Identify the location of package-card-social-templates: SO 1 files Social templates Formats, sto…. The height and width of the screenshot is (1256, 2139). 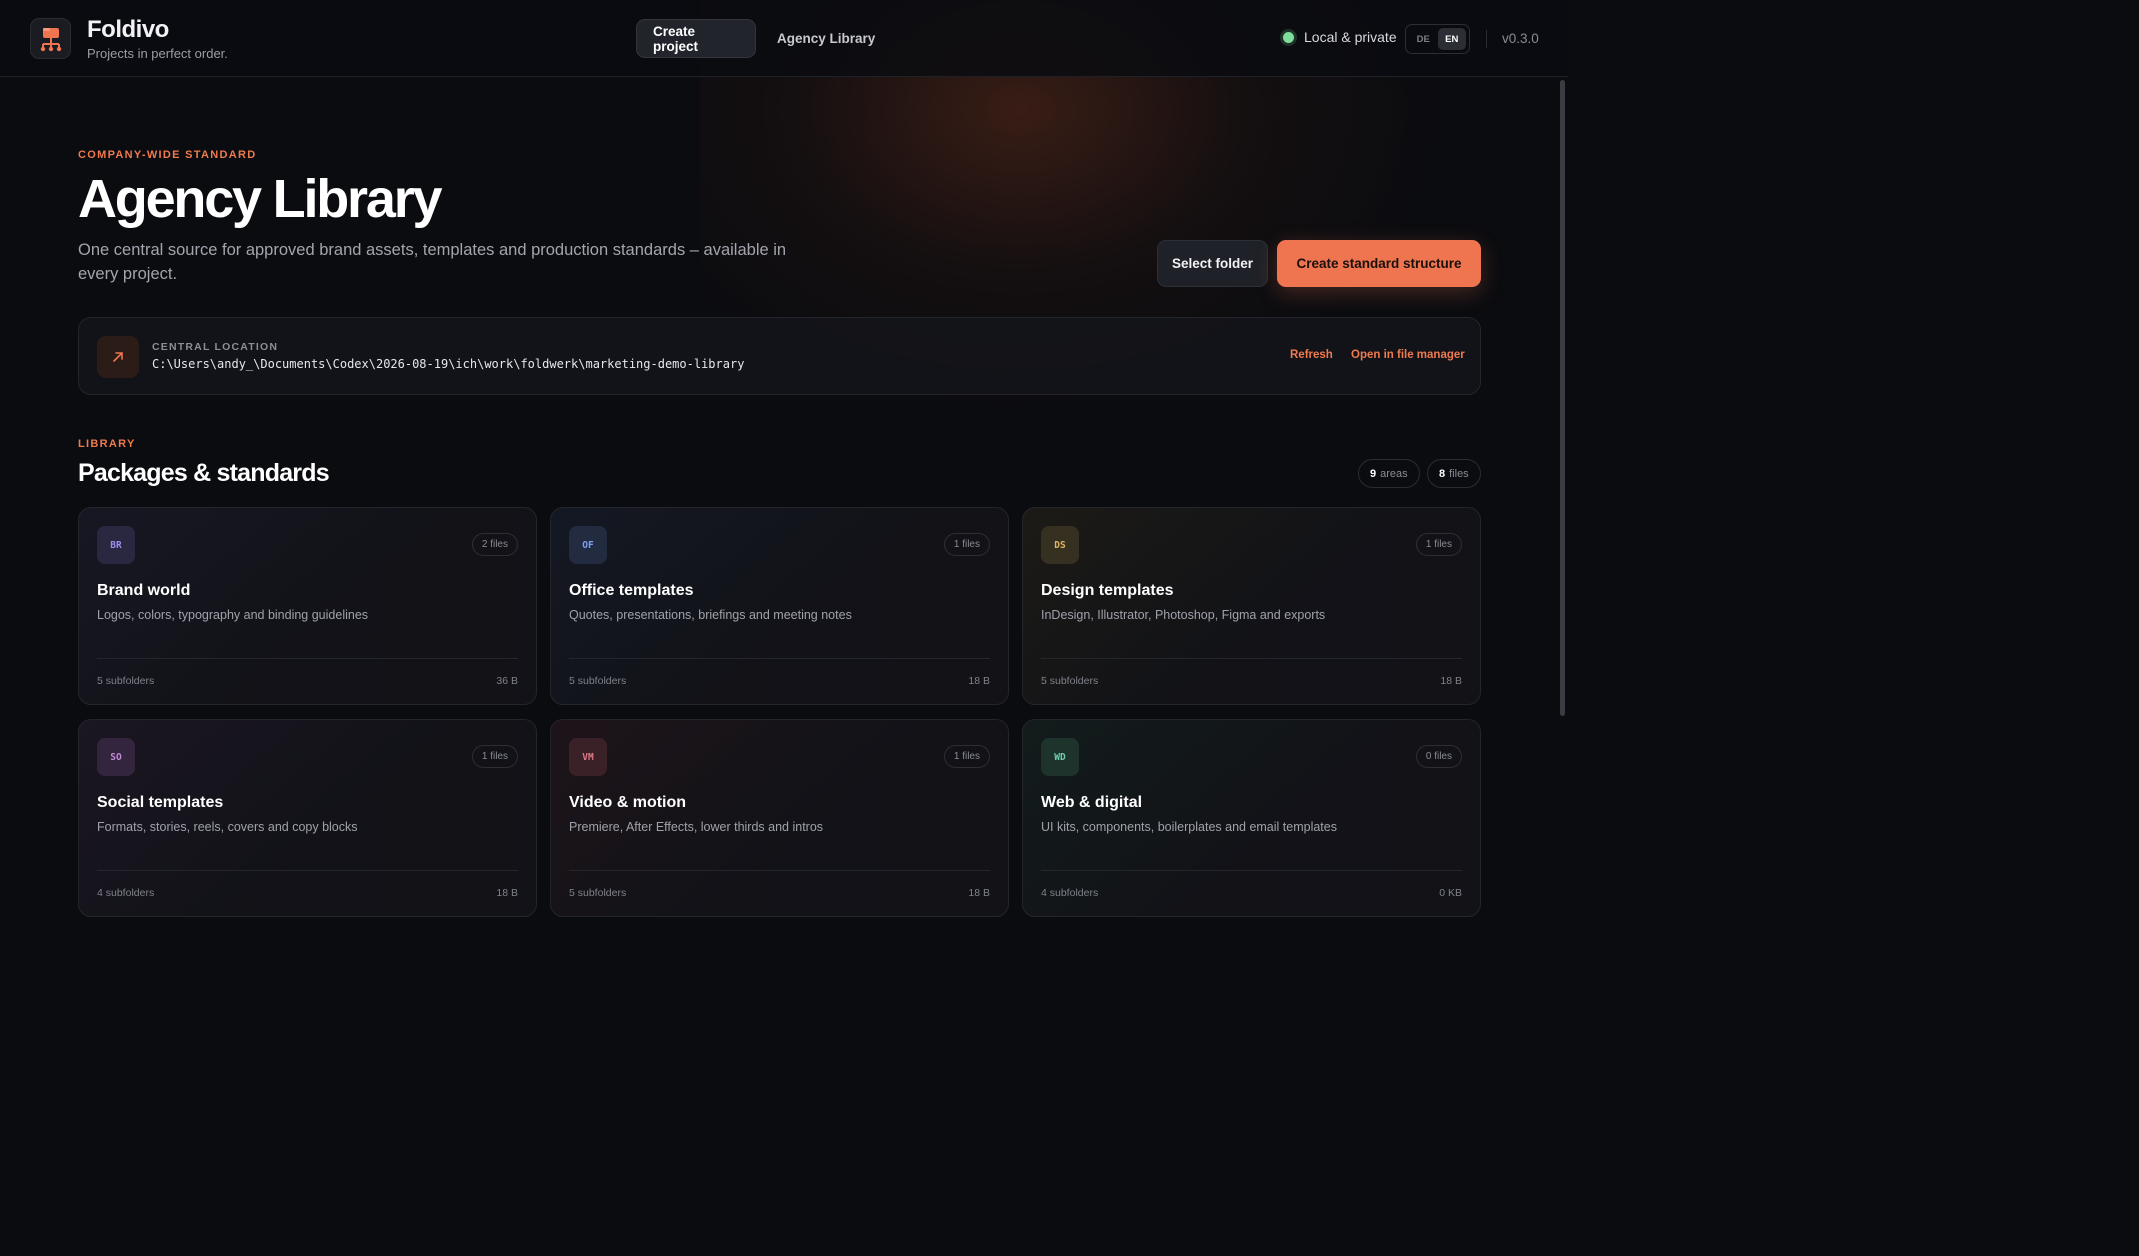
(307, 818).